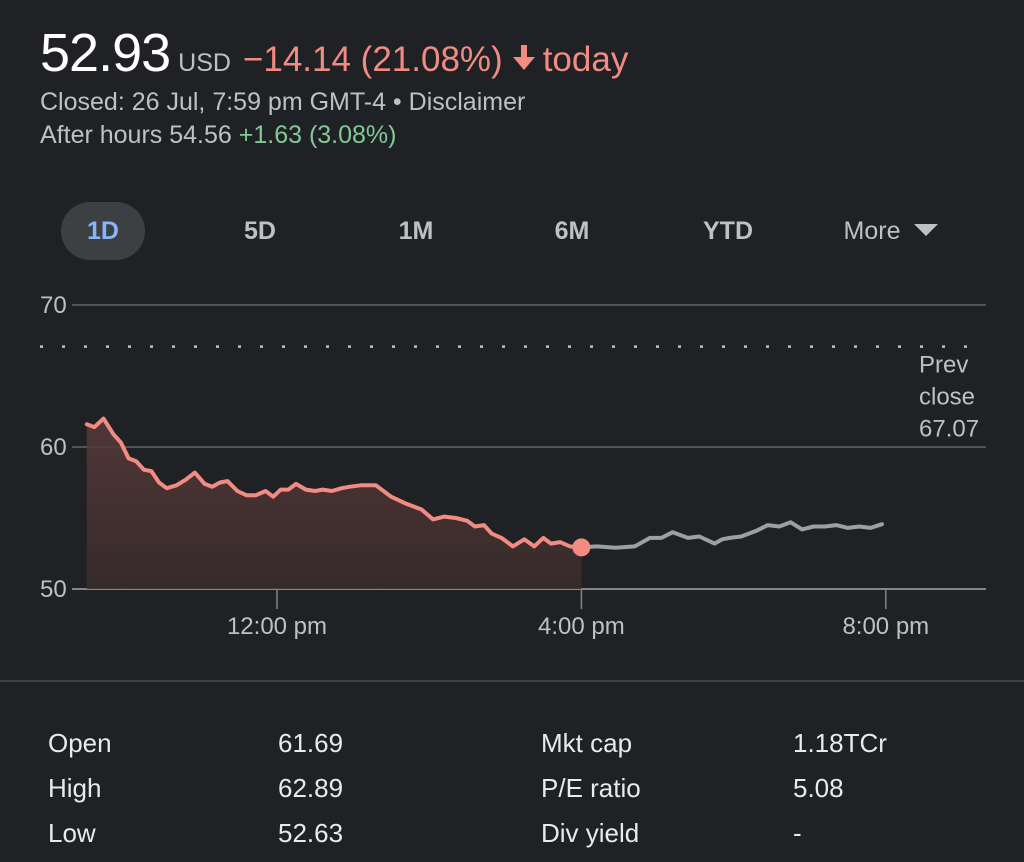 The height and width of the screenshot is (862, 1024). What do you see at coordinates (731, 535) in the screenshot?
I see `series-line-after-hours` at bounding box center [731, 535].